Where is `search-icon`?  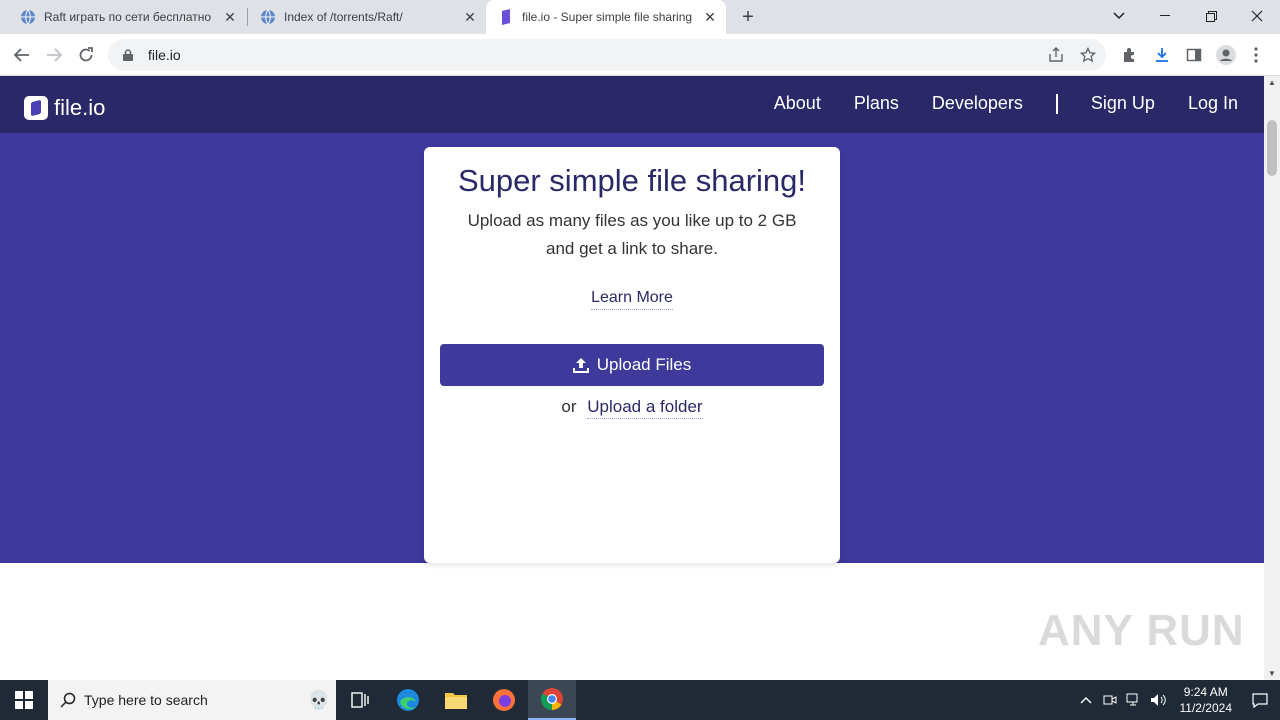
search-icon is located at coordinates (68, 700).